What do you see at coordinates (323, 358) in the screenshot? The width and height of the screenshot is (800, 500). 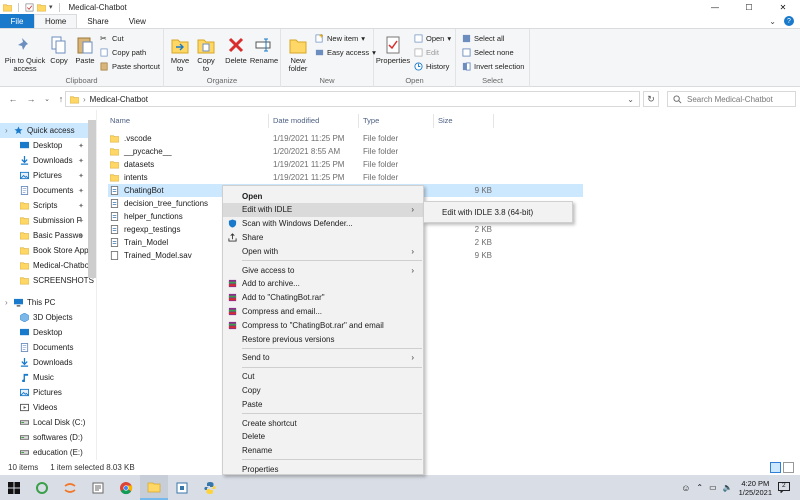 I see `menu-item-send-to: Send to ›` at bounding box center [323, 358].